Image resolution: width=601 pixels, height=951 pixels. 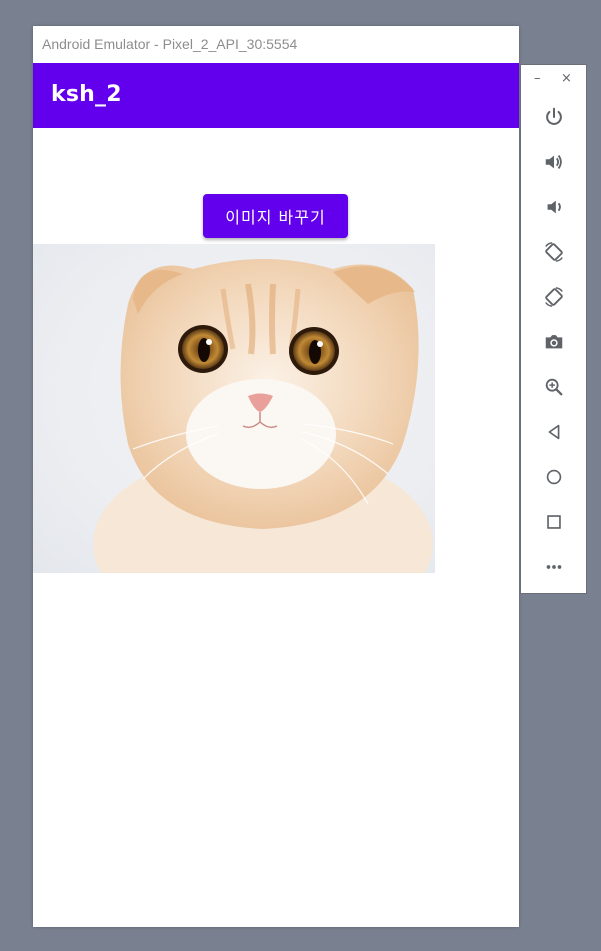 What do you see at coordinates (276, 95) in the screenshot?
I see `app-bar: ksh_2` at bounding box center [276, 95].